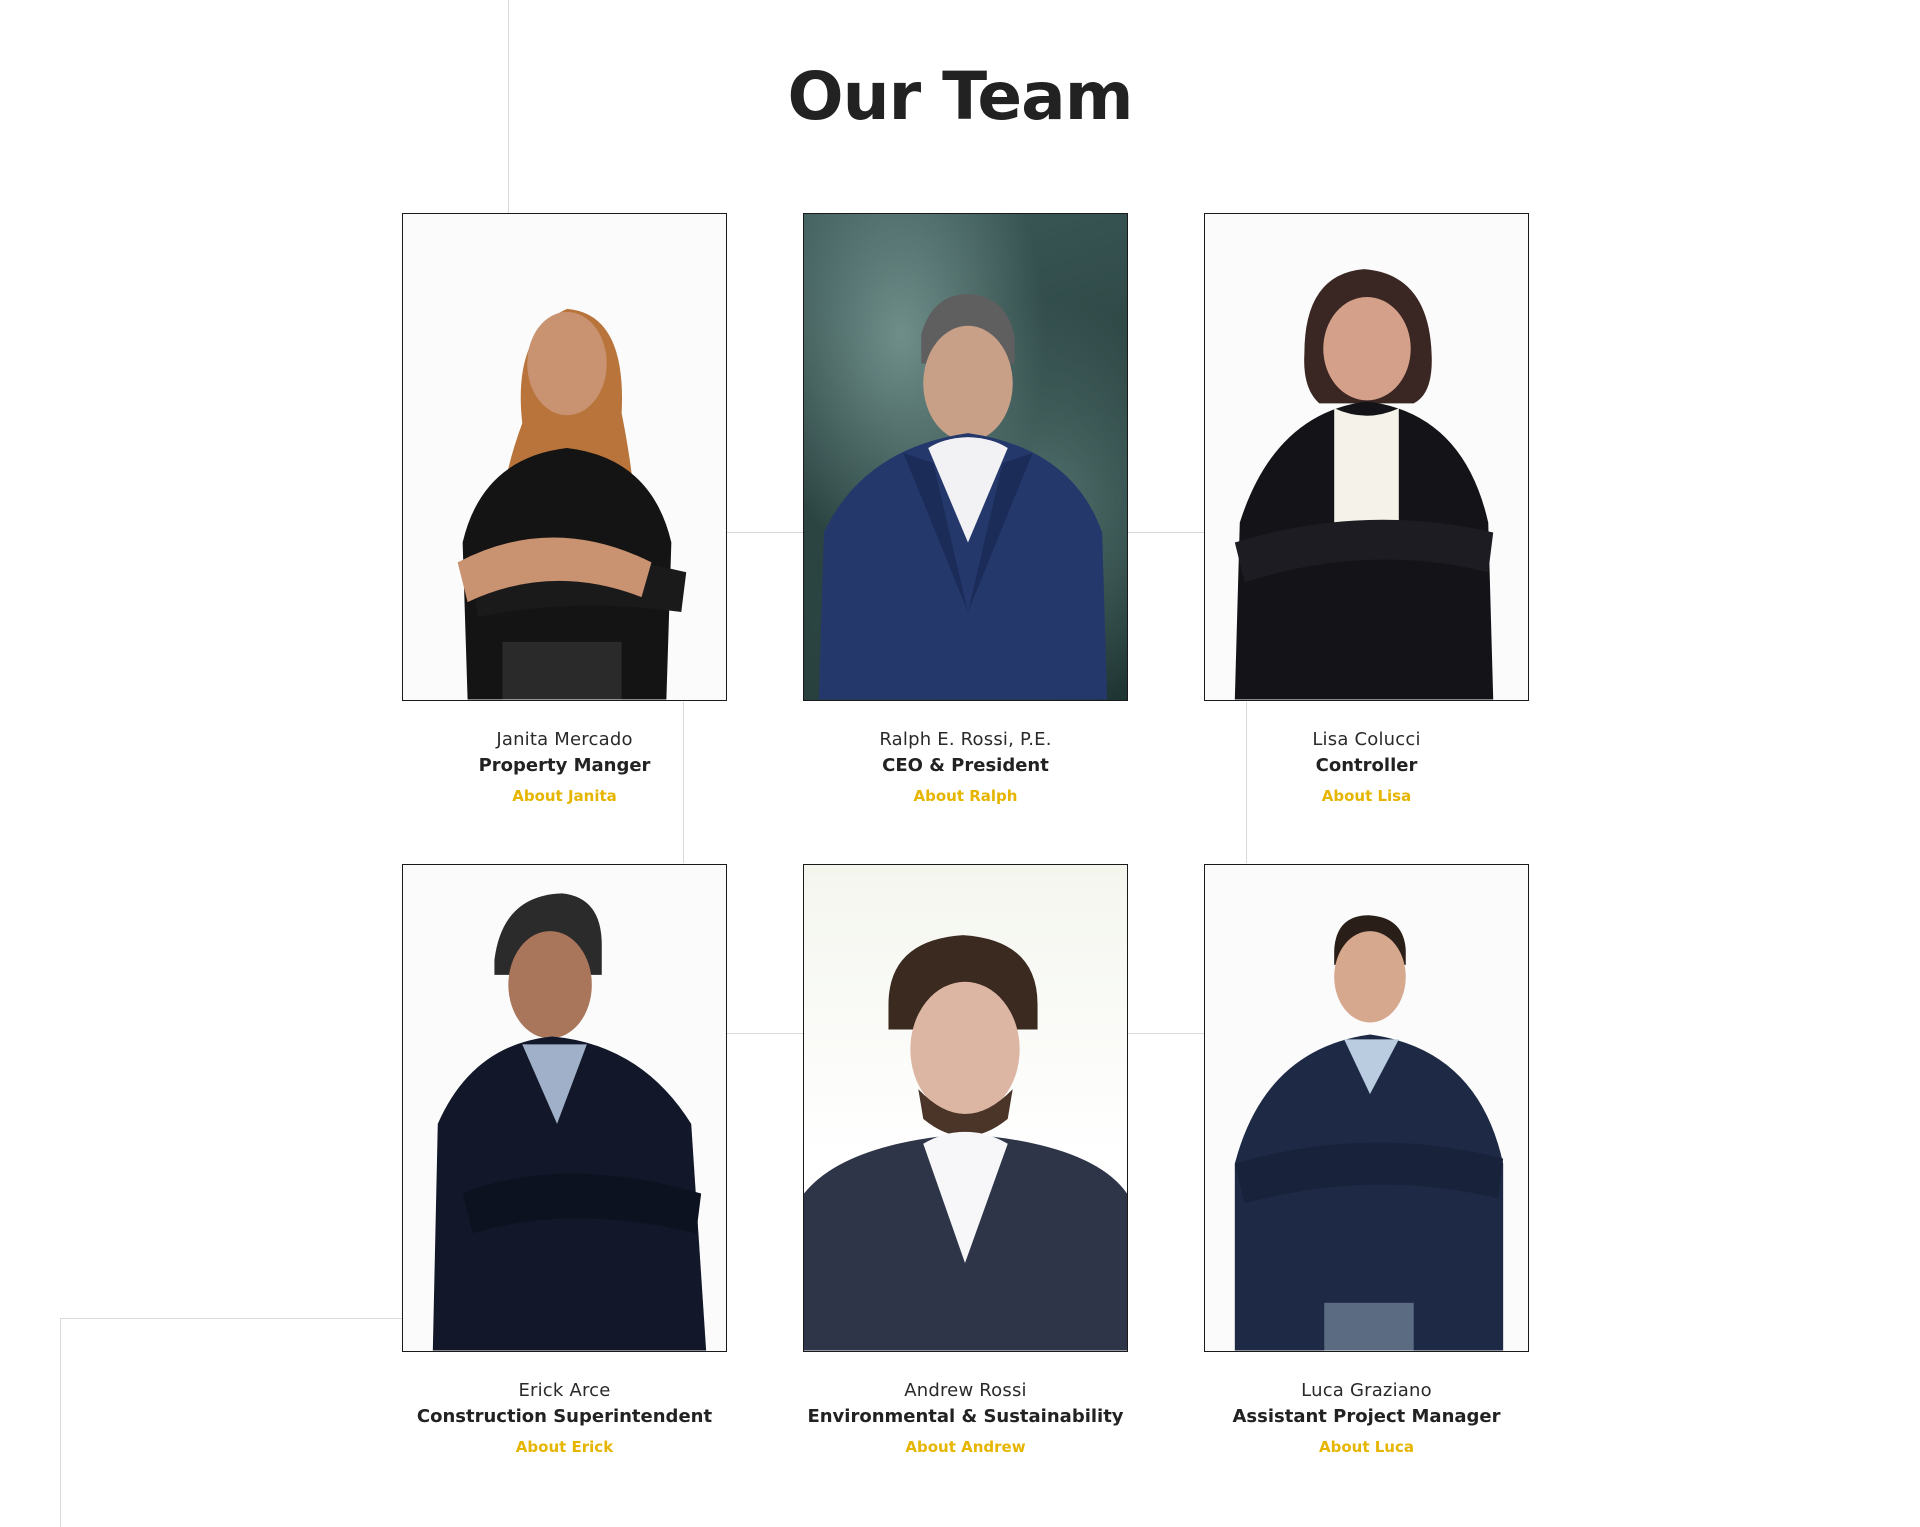 This screenshot has height=1527, width=1920. What do you see at coordinates (966, 796) in the screenshot?
I see `about-link: About Ralph` at bounding box center [966, 796].